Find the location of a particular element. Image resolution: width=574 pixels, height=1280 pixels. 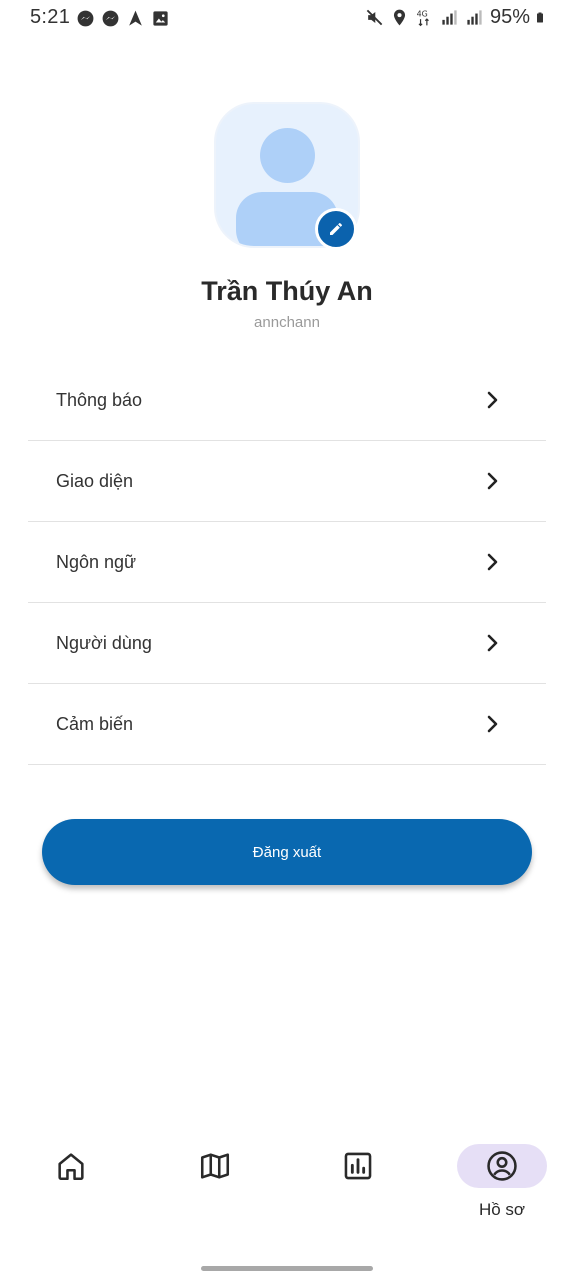

bottom-navigation: Hồ sơ is located at coordinates (287, 1185).